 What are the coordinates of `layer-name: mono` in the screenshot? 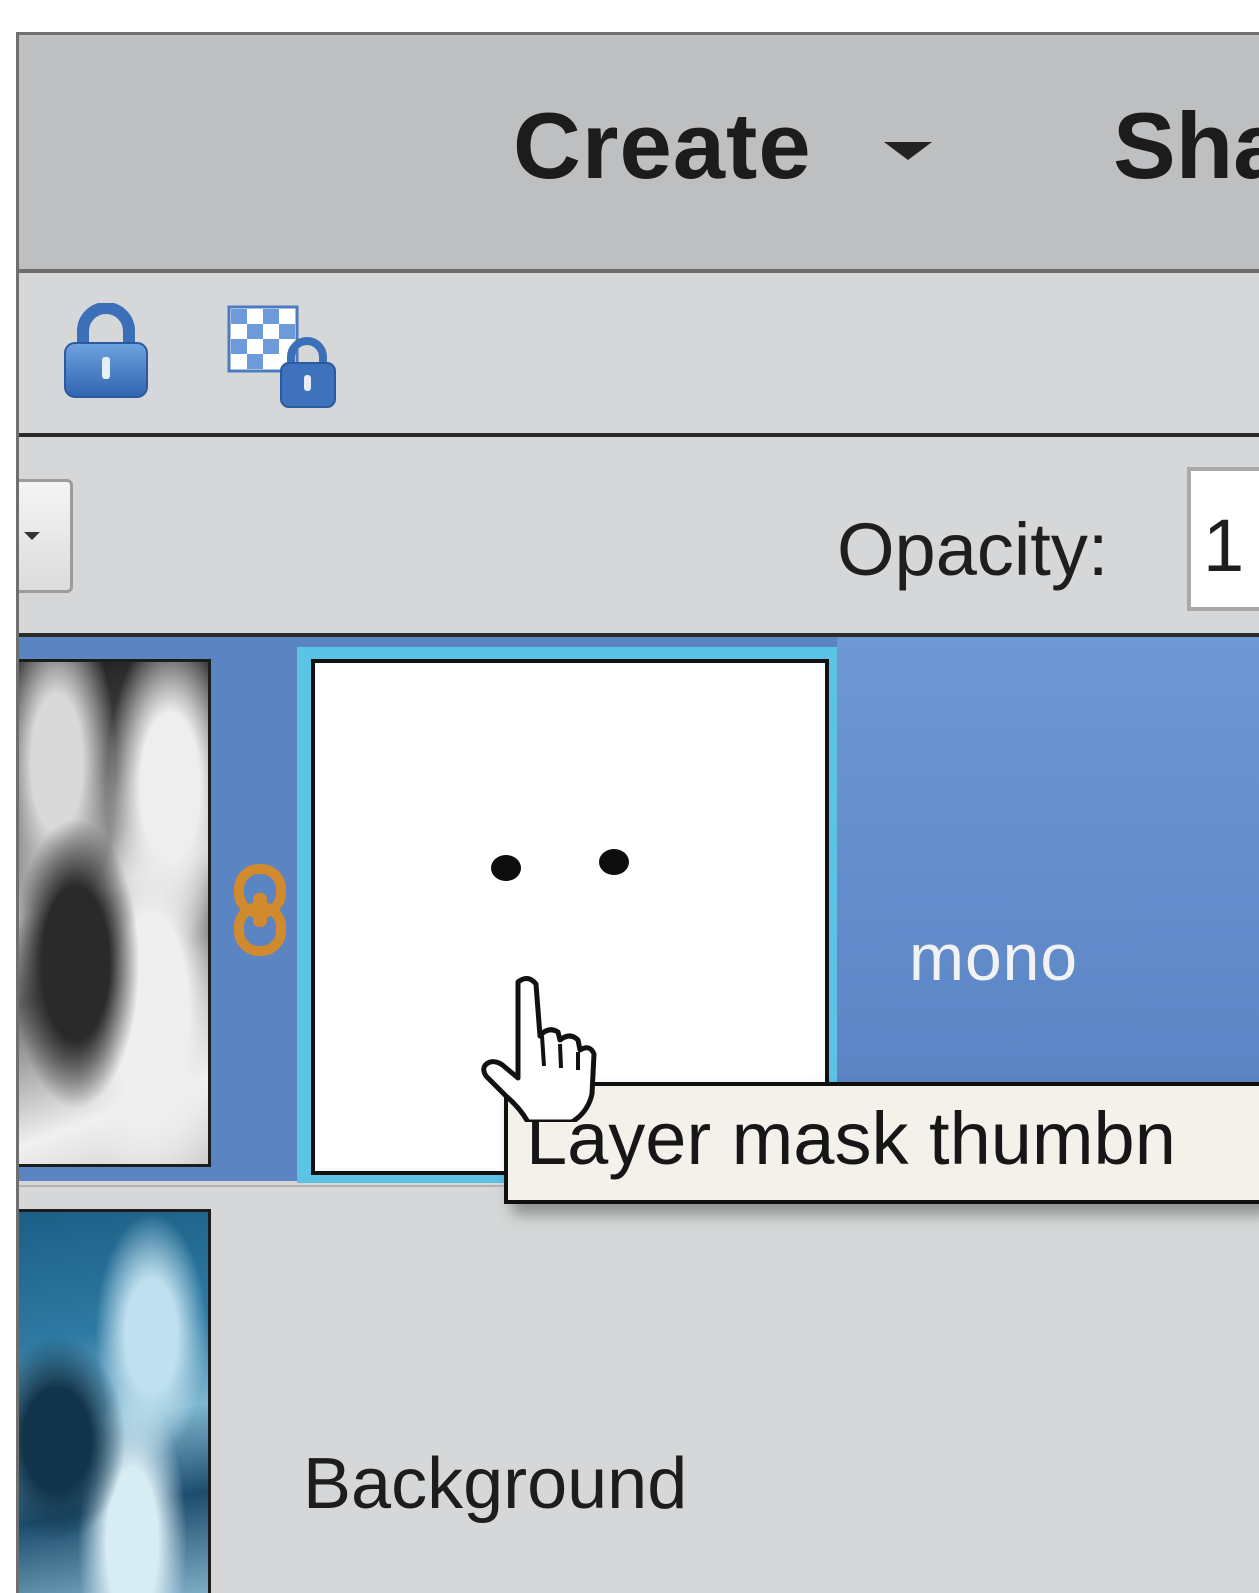 It's located at (993, 957).